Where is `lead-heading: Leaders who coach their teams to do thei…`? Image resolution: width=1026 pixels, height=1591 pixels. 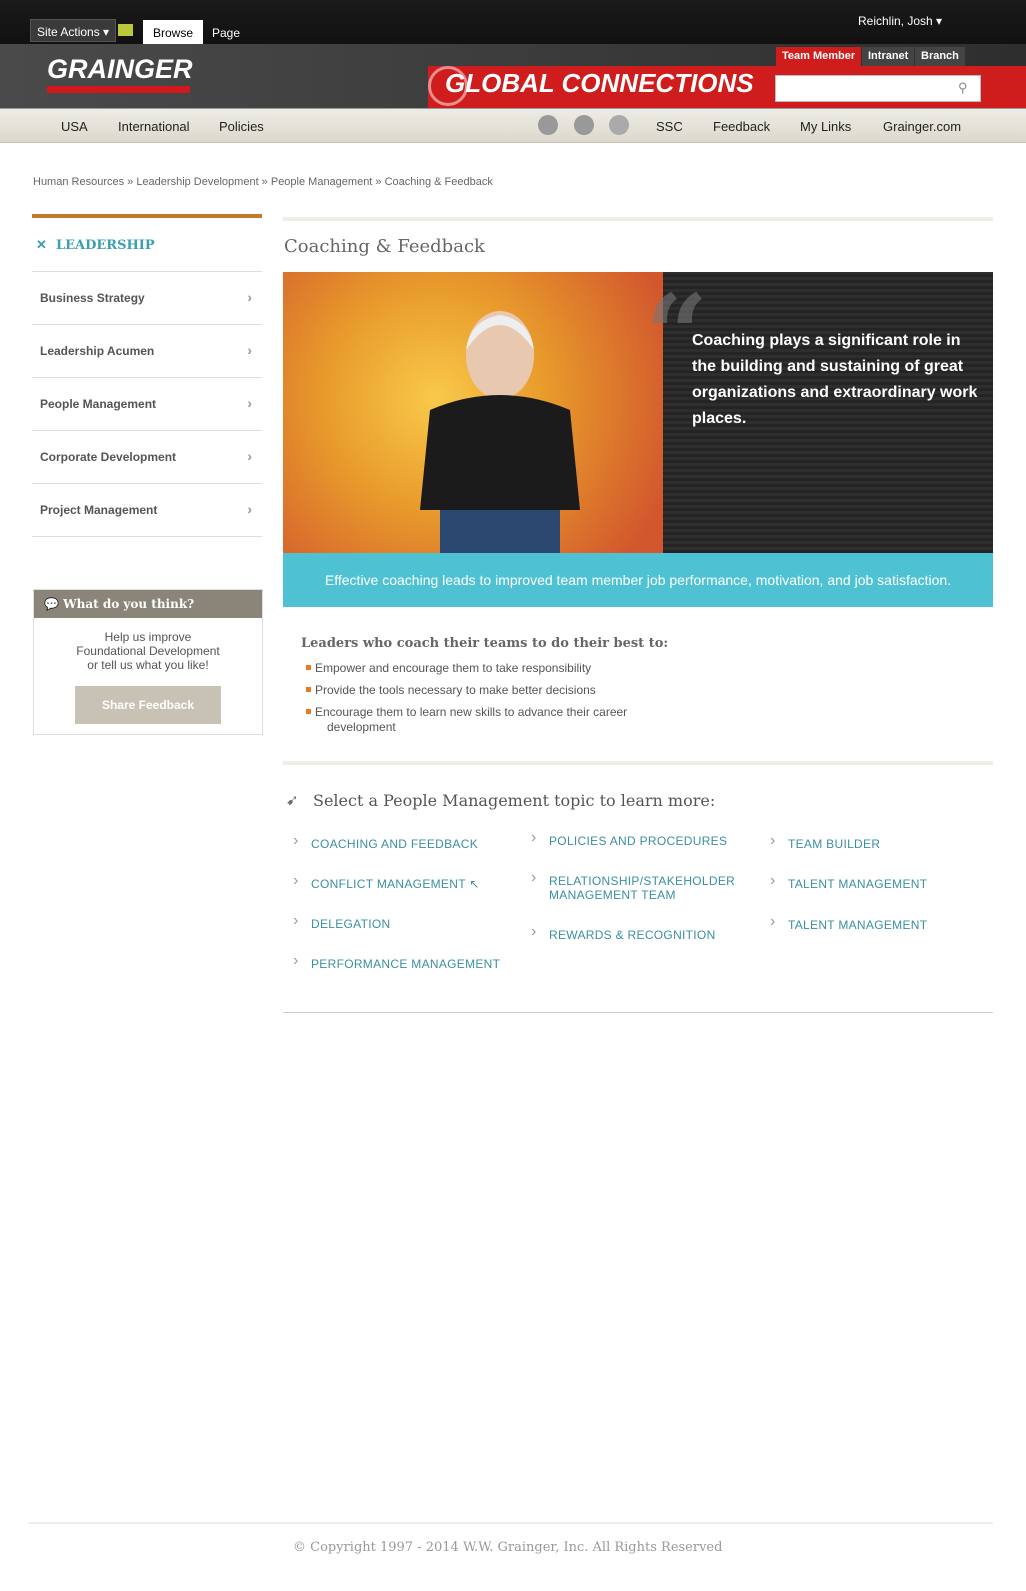 lead-heading: Leaders who coach their teams to do thei… is located at coordinates (484, 643).